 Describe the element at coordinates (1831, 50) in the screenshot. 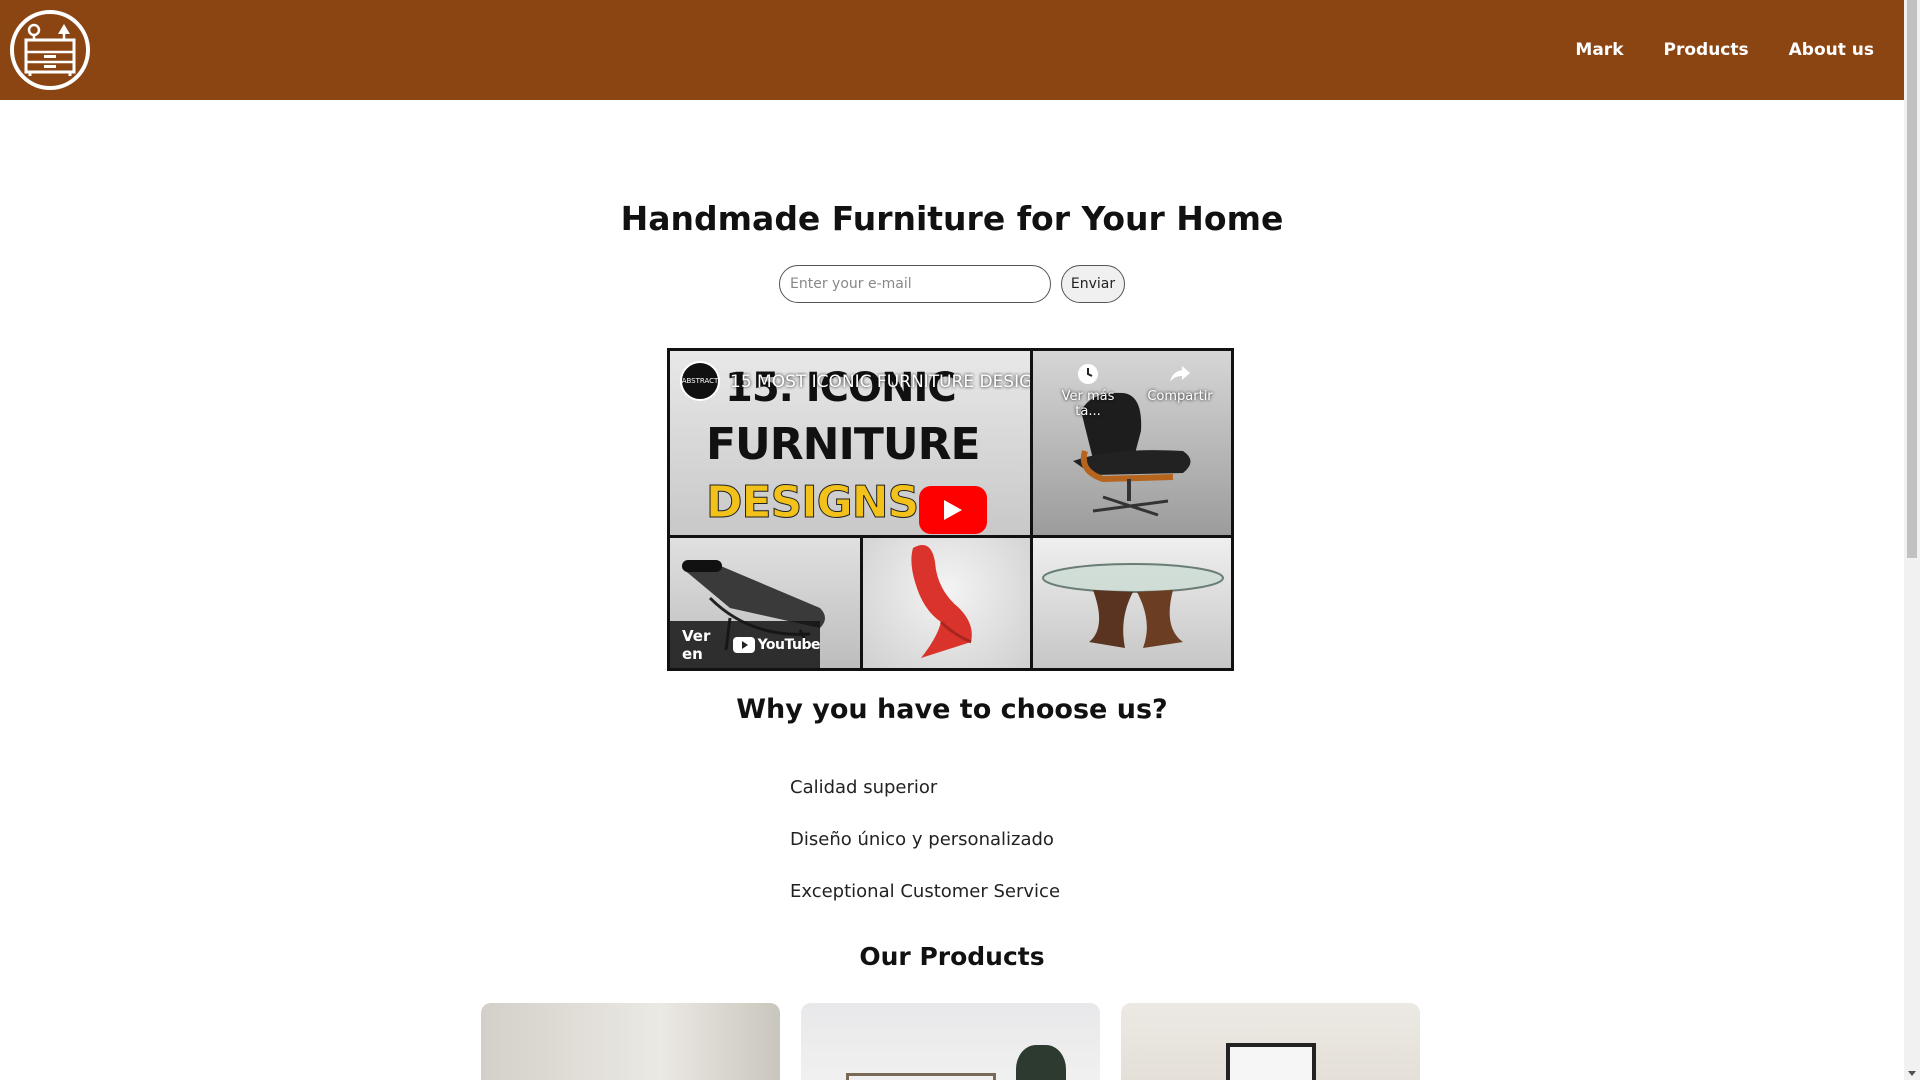

I see `nav-link-about-us: About us` at that location.